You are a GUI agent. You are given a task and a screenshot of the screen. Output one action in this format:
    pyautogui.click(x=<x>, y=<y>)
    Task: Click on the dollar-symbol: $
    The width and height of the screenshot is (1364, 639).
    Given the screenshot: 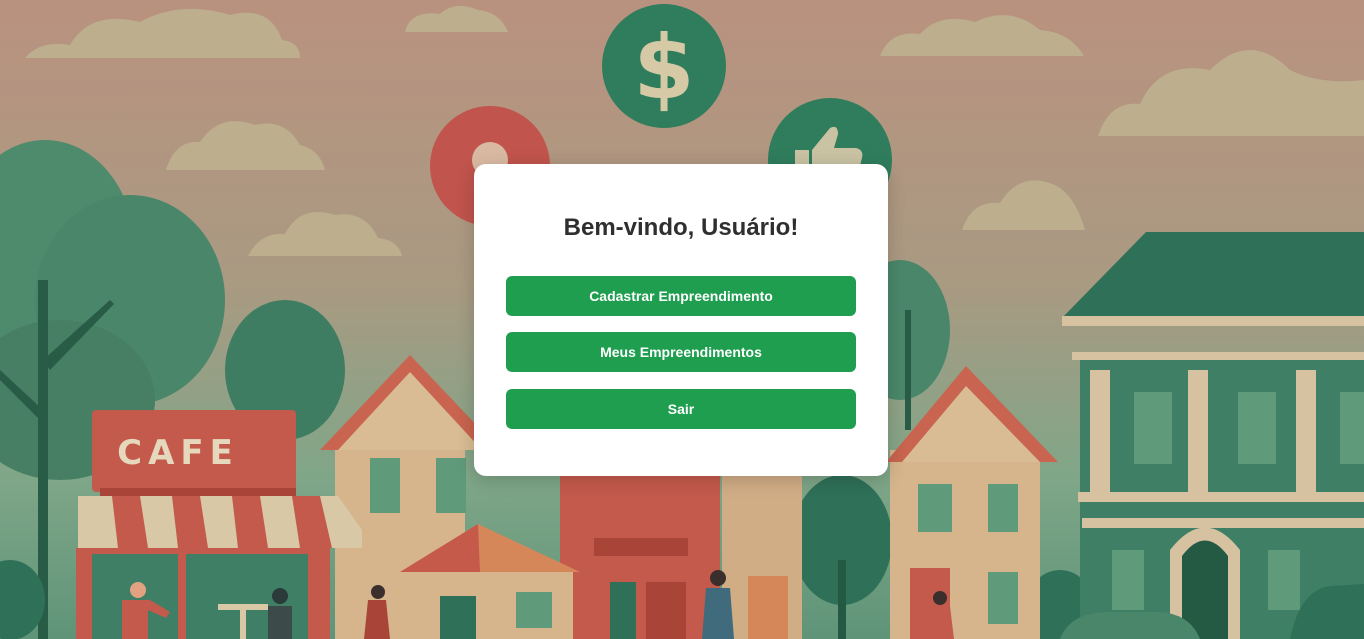 What is the action you would take?
    pyautogui.click(x=663, y=67)
    